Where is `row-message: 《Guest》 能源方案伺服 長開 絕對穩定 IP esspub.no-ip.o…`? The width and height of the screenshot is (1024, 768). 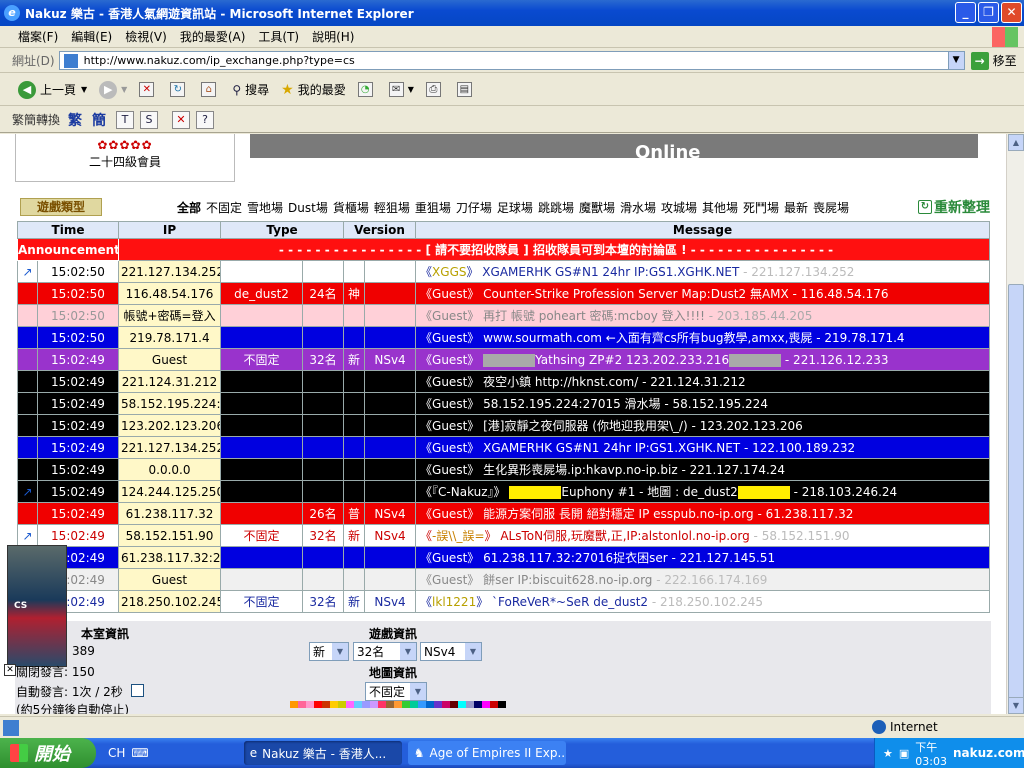
row-message: 《Guest》 能源方案伺服 長開 絕對穩定 IP esspub.no-ip.o… is located at coordinates (703, 513).